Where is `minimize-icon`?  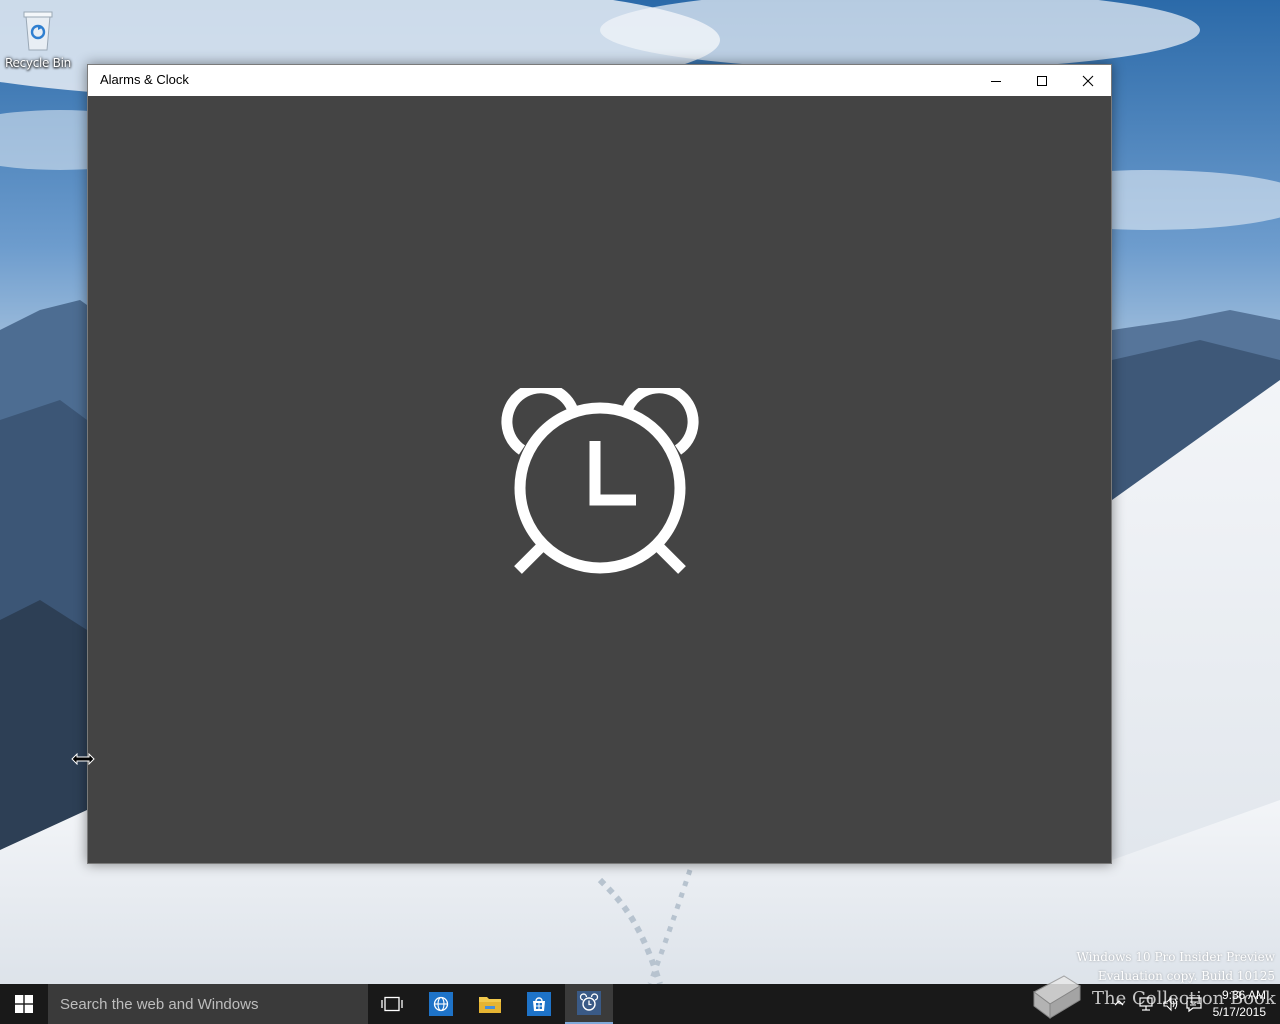
minimize-icon is located at coordinates (996, 81).